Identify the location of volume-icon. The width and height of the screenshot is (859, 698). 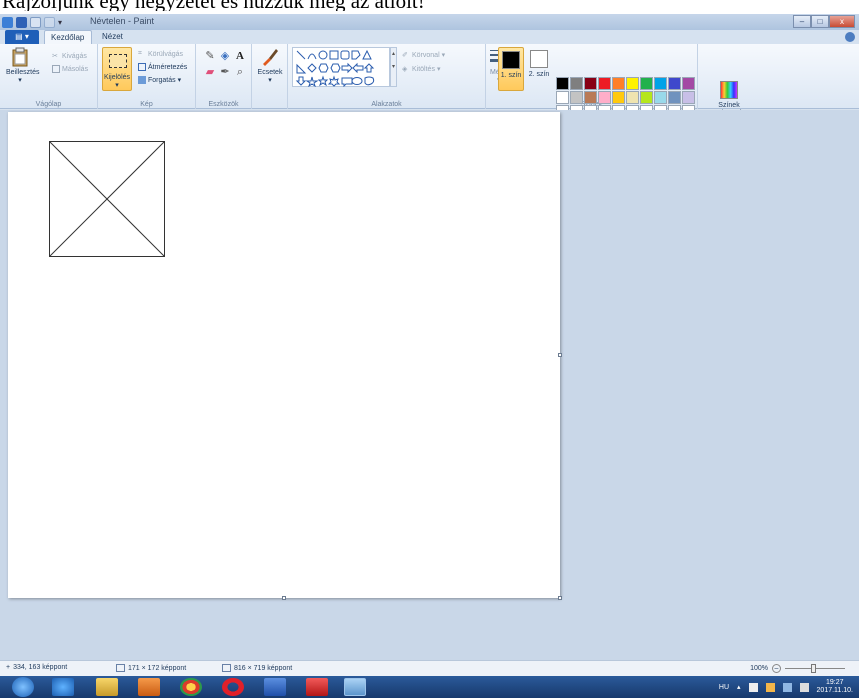
(804, 687).